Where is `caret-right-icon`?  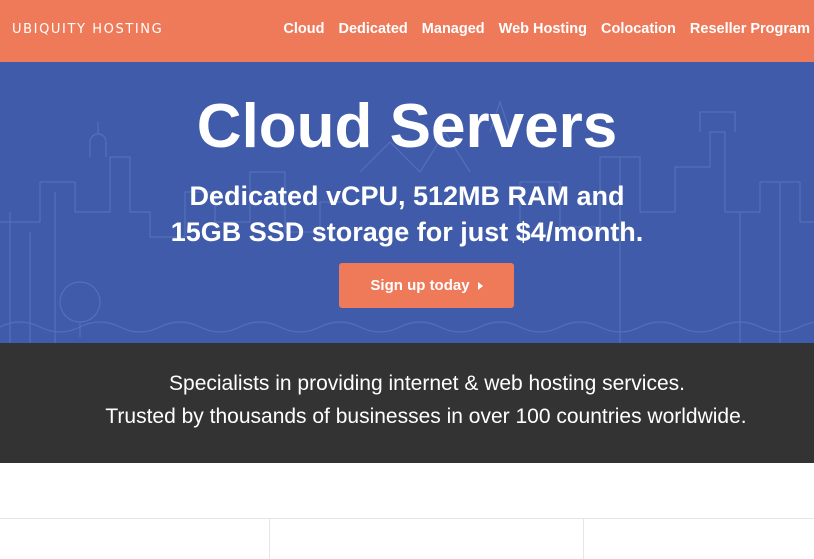
caret-right-icon is located at coordinates (480, 285).